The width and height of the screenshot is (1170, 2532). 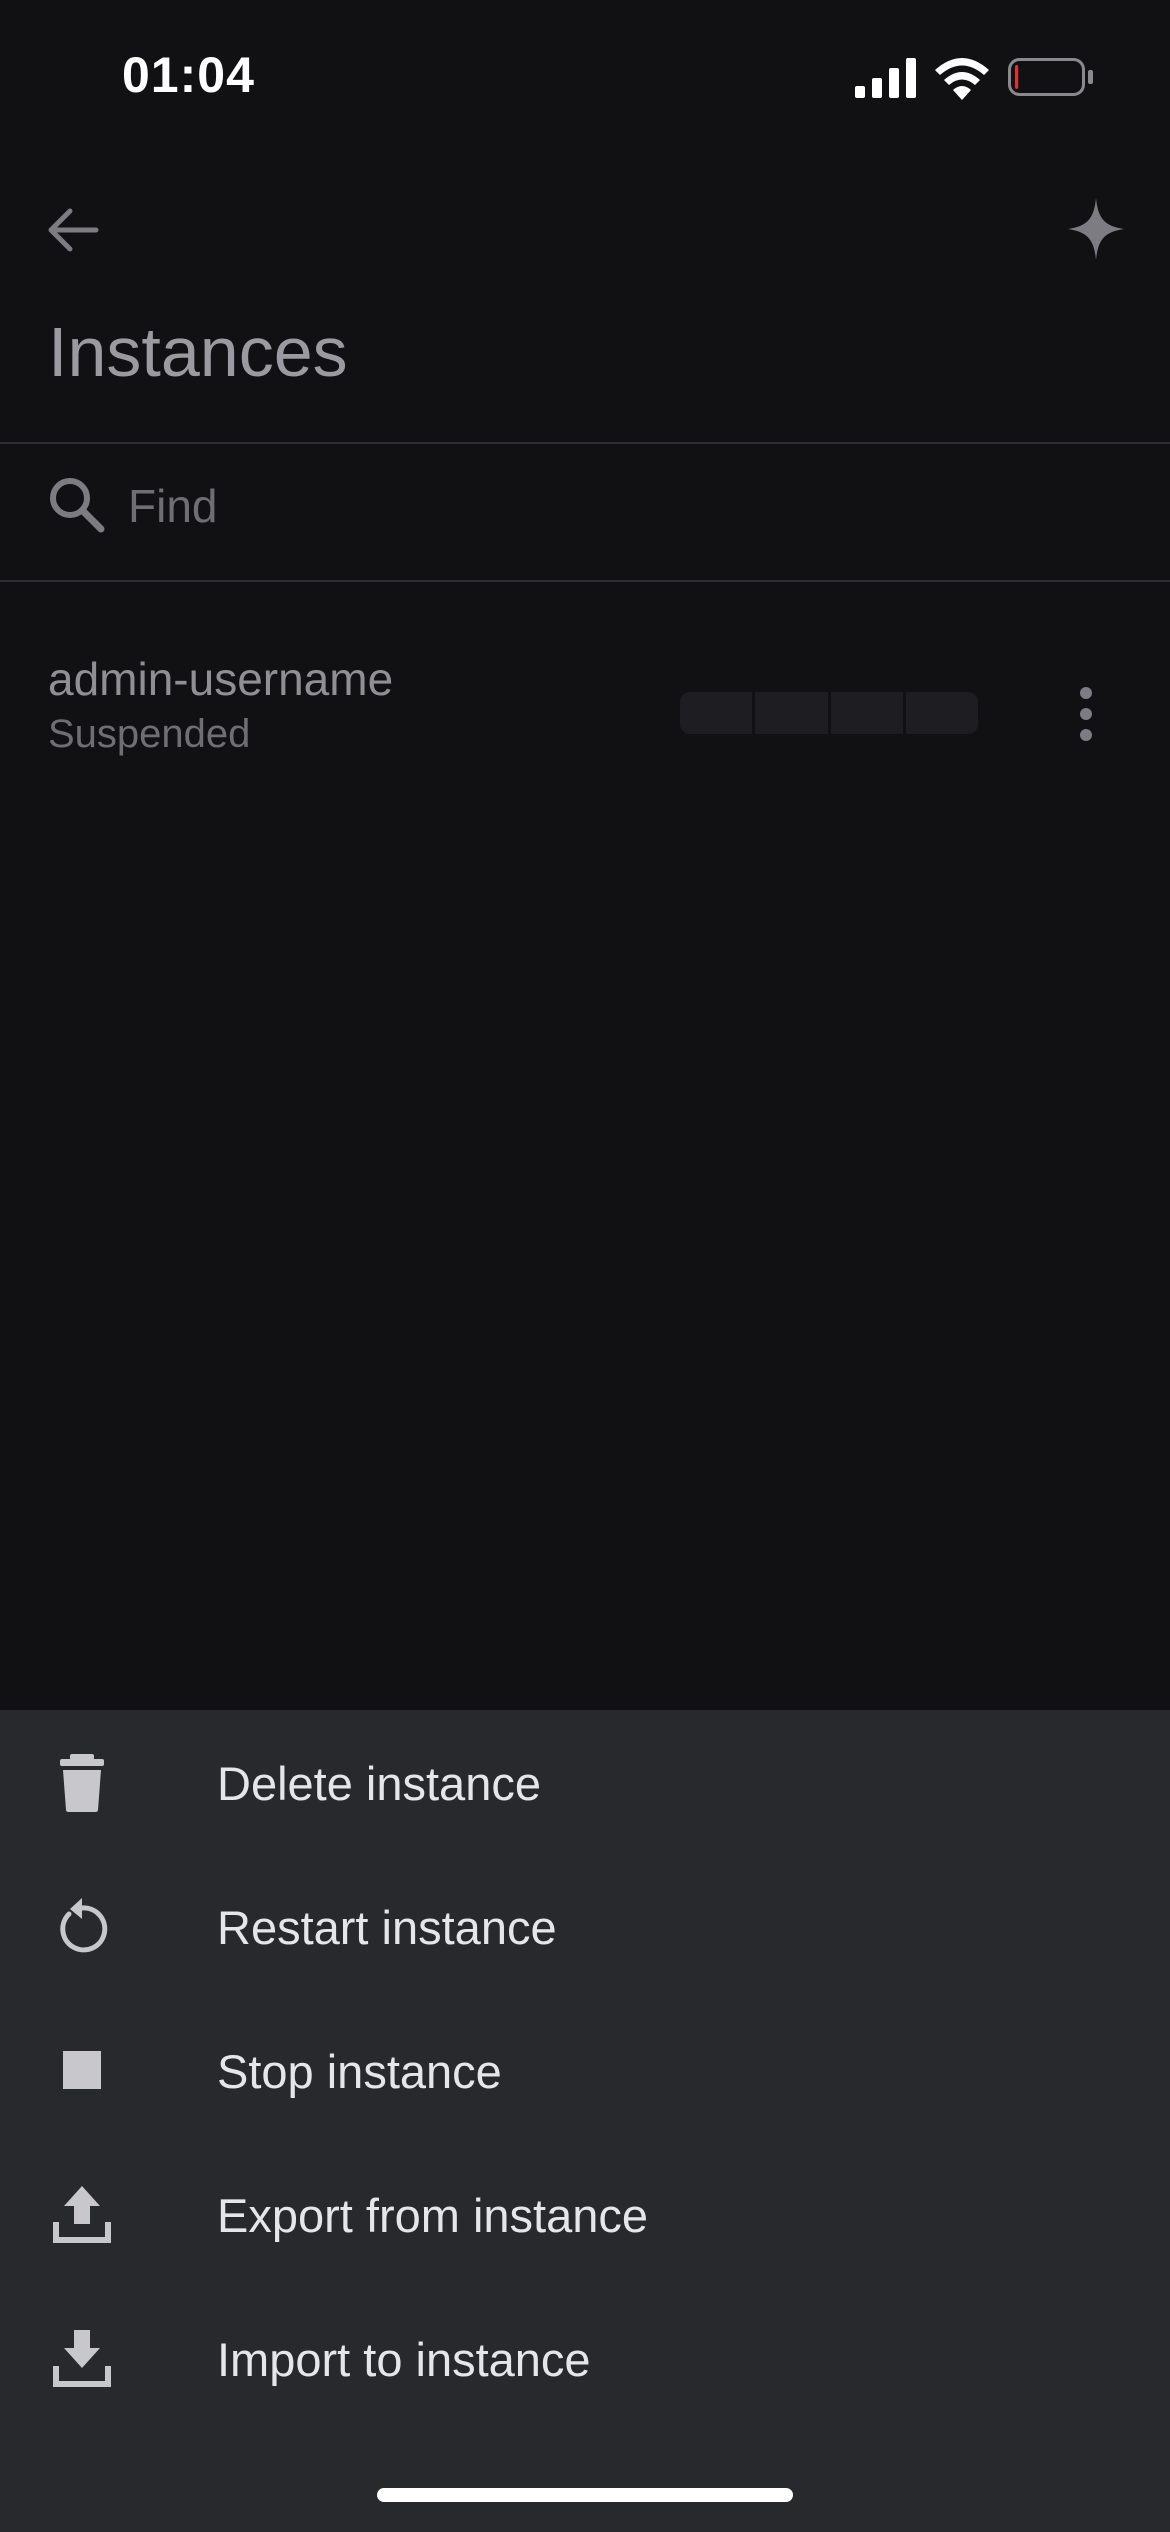 What do you see at coordinates (379, 1783) in the screenshot?
I see `menu-item-label: Delete instance` at bounding box center [379, 1783].